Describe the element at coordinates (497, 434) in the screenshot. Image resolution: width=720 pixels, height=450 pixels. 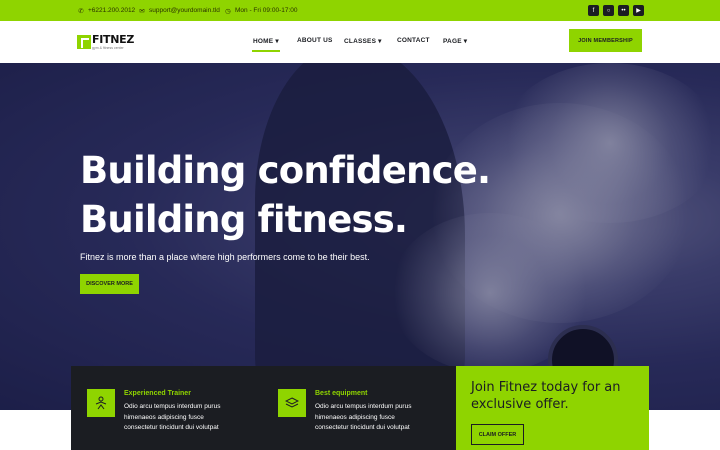
I see `claim-offer-button: CLAIM OFFER` at that location.